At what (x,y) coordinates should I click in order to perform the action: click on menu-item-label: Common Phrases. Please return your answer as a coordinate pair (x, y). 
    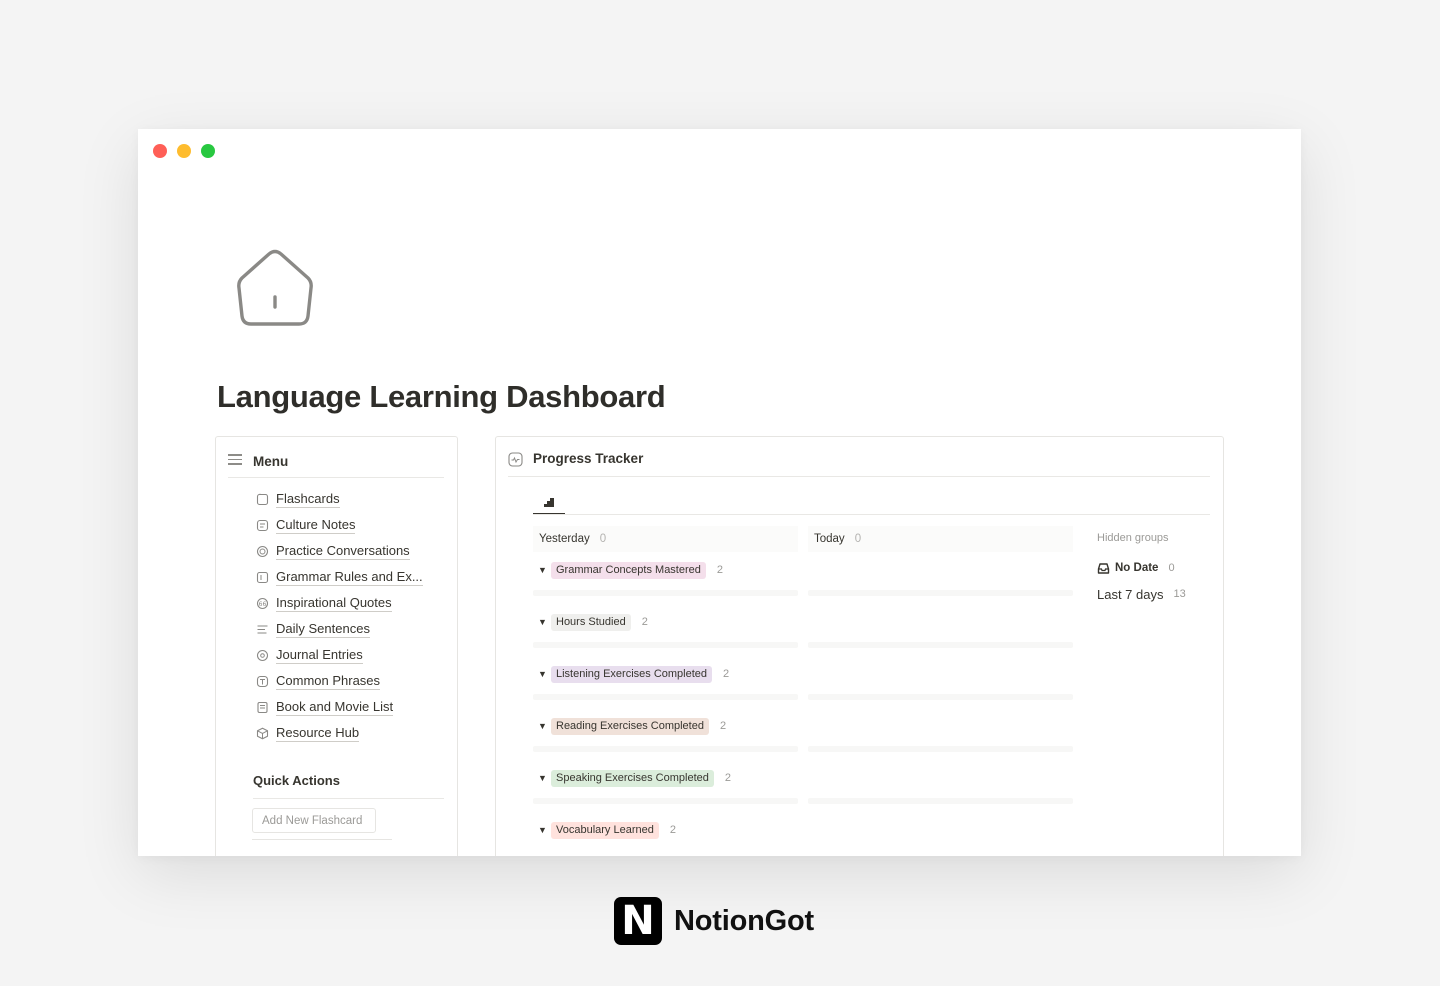
    Looking at the image, I should click on (328, 681).